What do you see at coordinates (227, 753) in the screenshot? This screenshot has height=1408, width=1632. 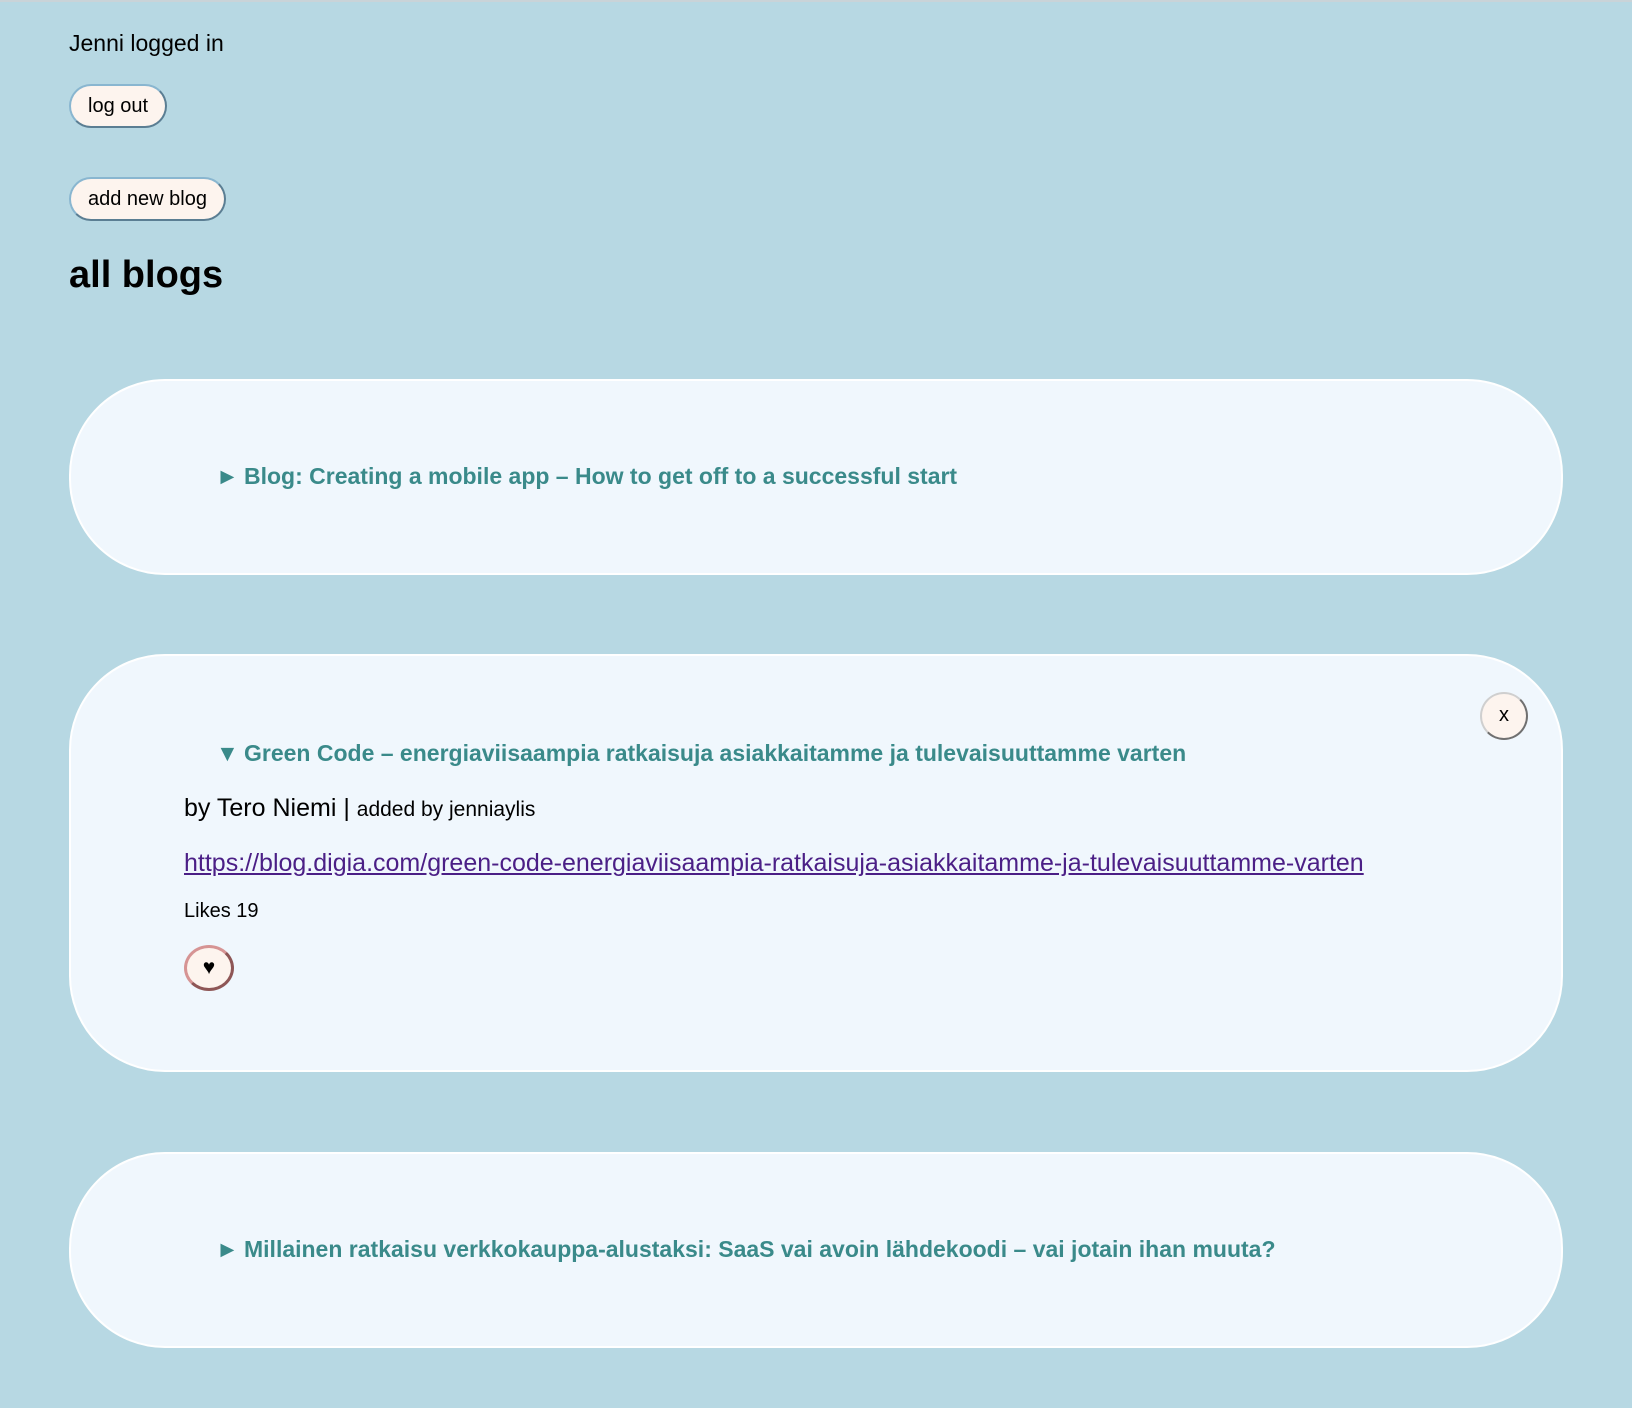 I see `collapse-triangle-icon: ▼` at bounding box center [227, 753].